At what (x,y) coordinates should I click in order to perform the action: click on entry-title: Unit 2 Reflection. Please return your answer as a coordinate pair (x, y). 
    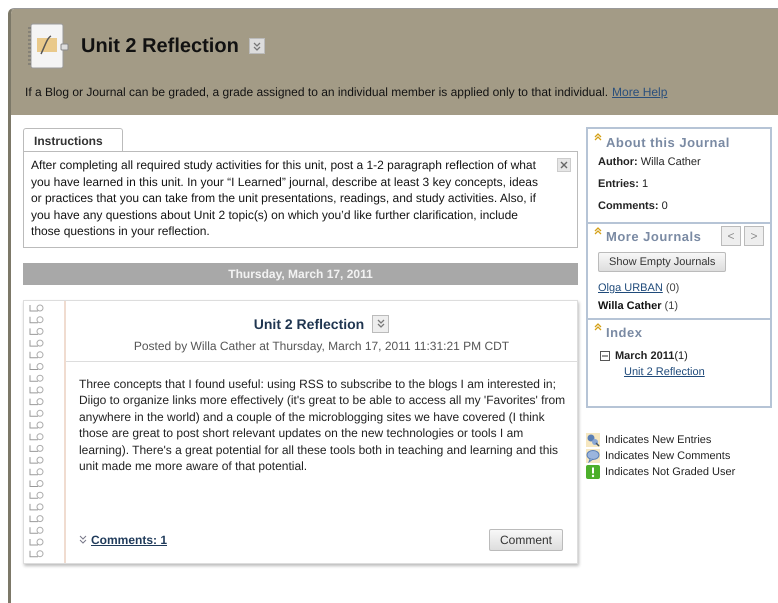
    Looking at the image, I should click on (309, 324).